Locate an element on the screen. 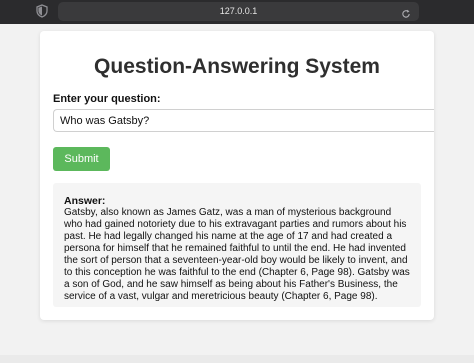 Image resolution: width=474 pixels, height=363 pixels. address-bar: 127.0.0.1 is located at coordinates (238, 11).